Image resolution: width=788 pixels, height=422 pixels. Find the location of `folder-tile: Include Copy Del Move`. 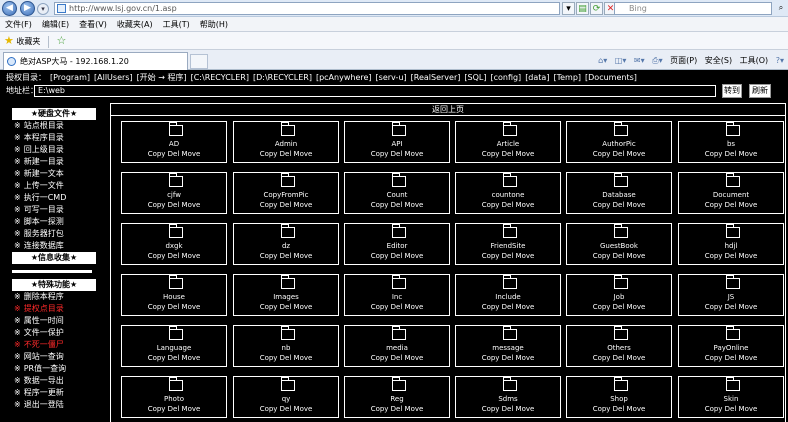

folder-tile: Include Copy Del Move is located at coordinates (508, 295).